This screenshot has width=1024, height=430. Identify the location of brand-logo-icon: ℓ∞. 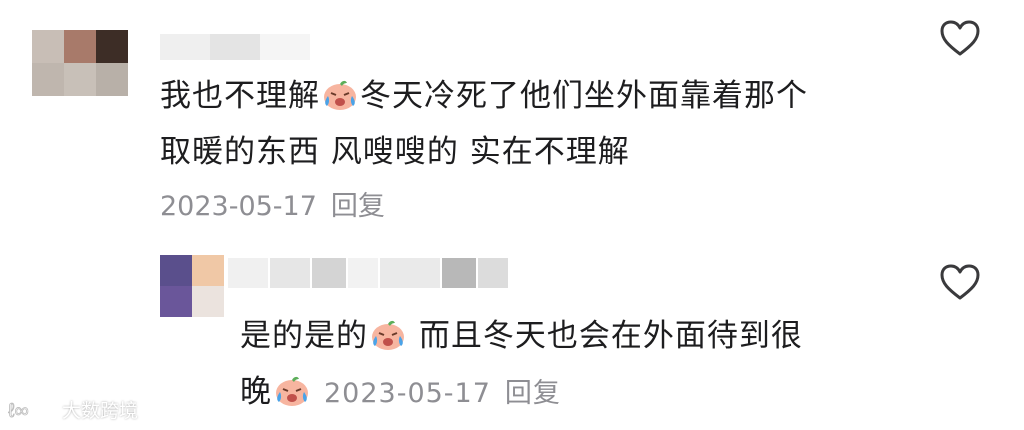
(18, 410).